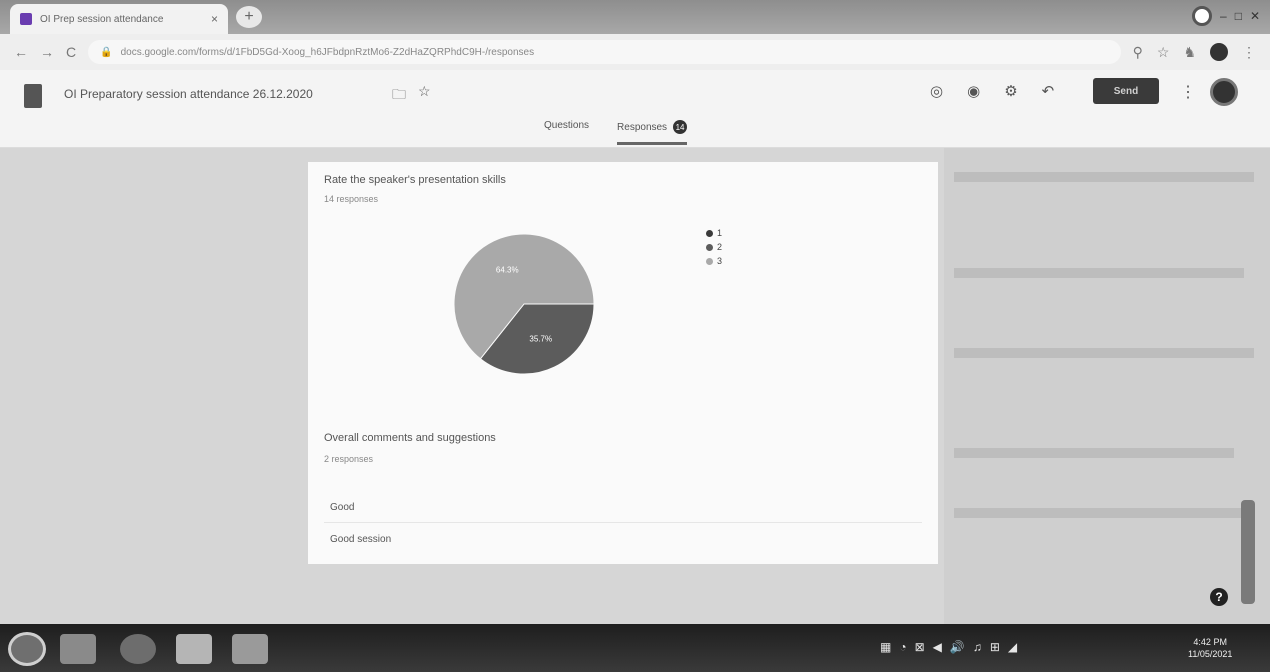 The height and width of the screenshot is (672, 1270). What do you see at coordinates (720, 261) in the screenshot?
I see `legend-label: 3` at bounding box center [720, 261].